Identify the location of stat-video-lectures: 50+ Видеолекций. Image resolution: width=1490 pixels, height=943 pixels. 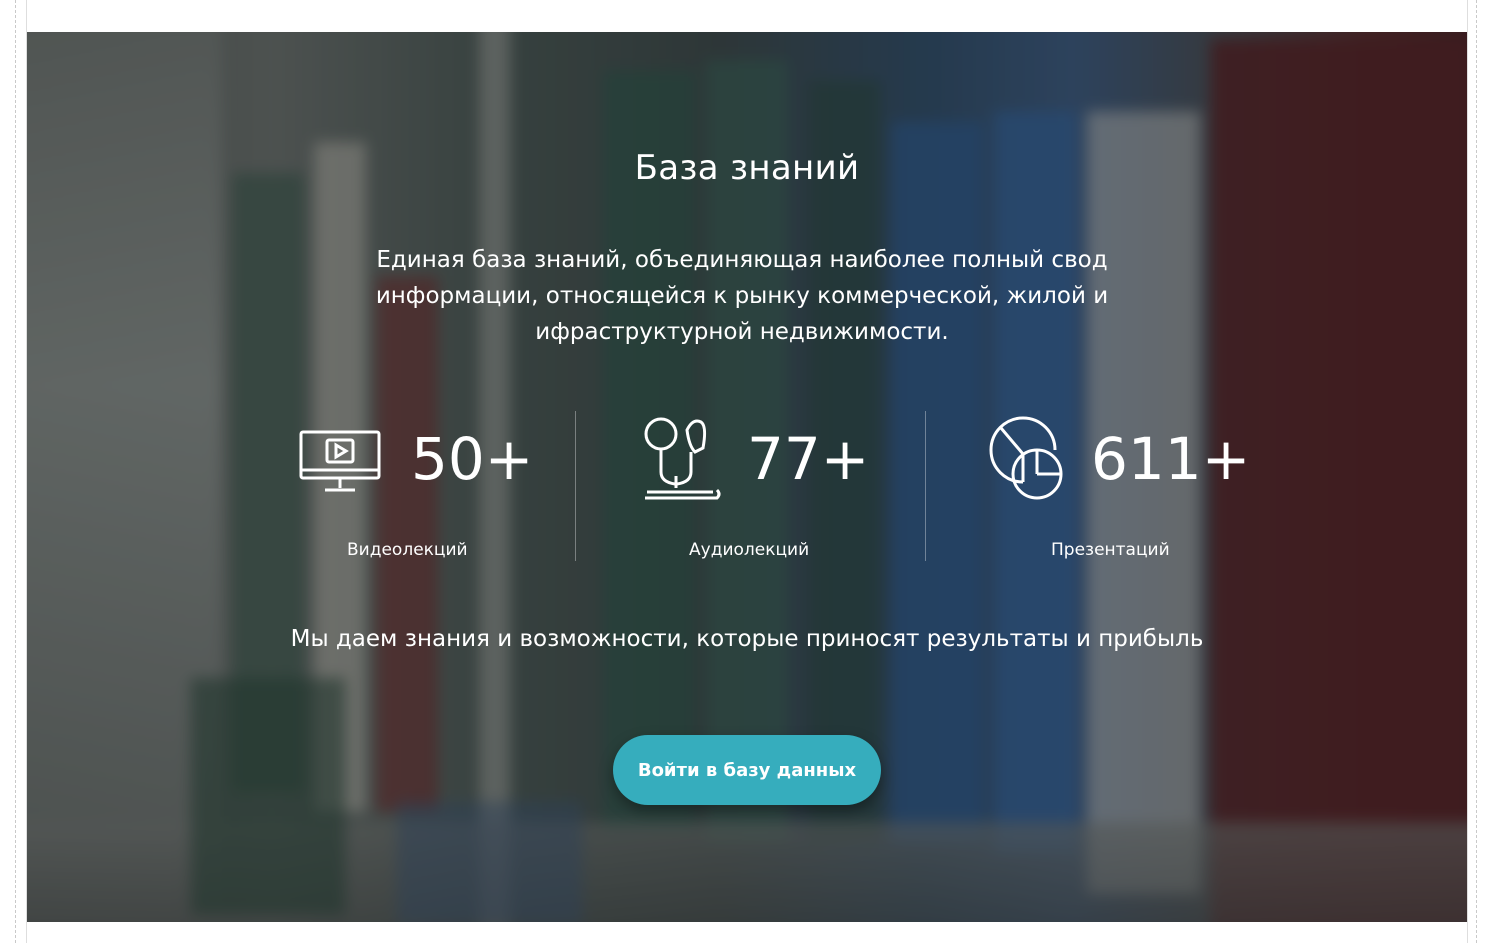
(424, 487).